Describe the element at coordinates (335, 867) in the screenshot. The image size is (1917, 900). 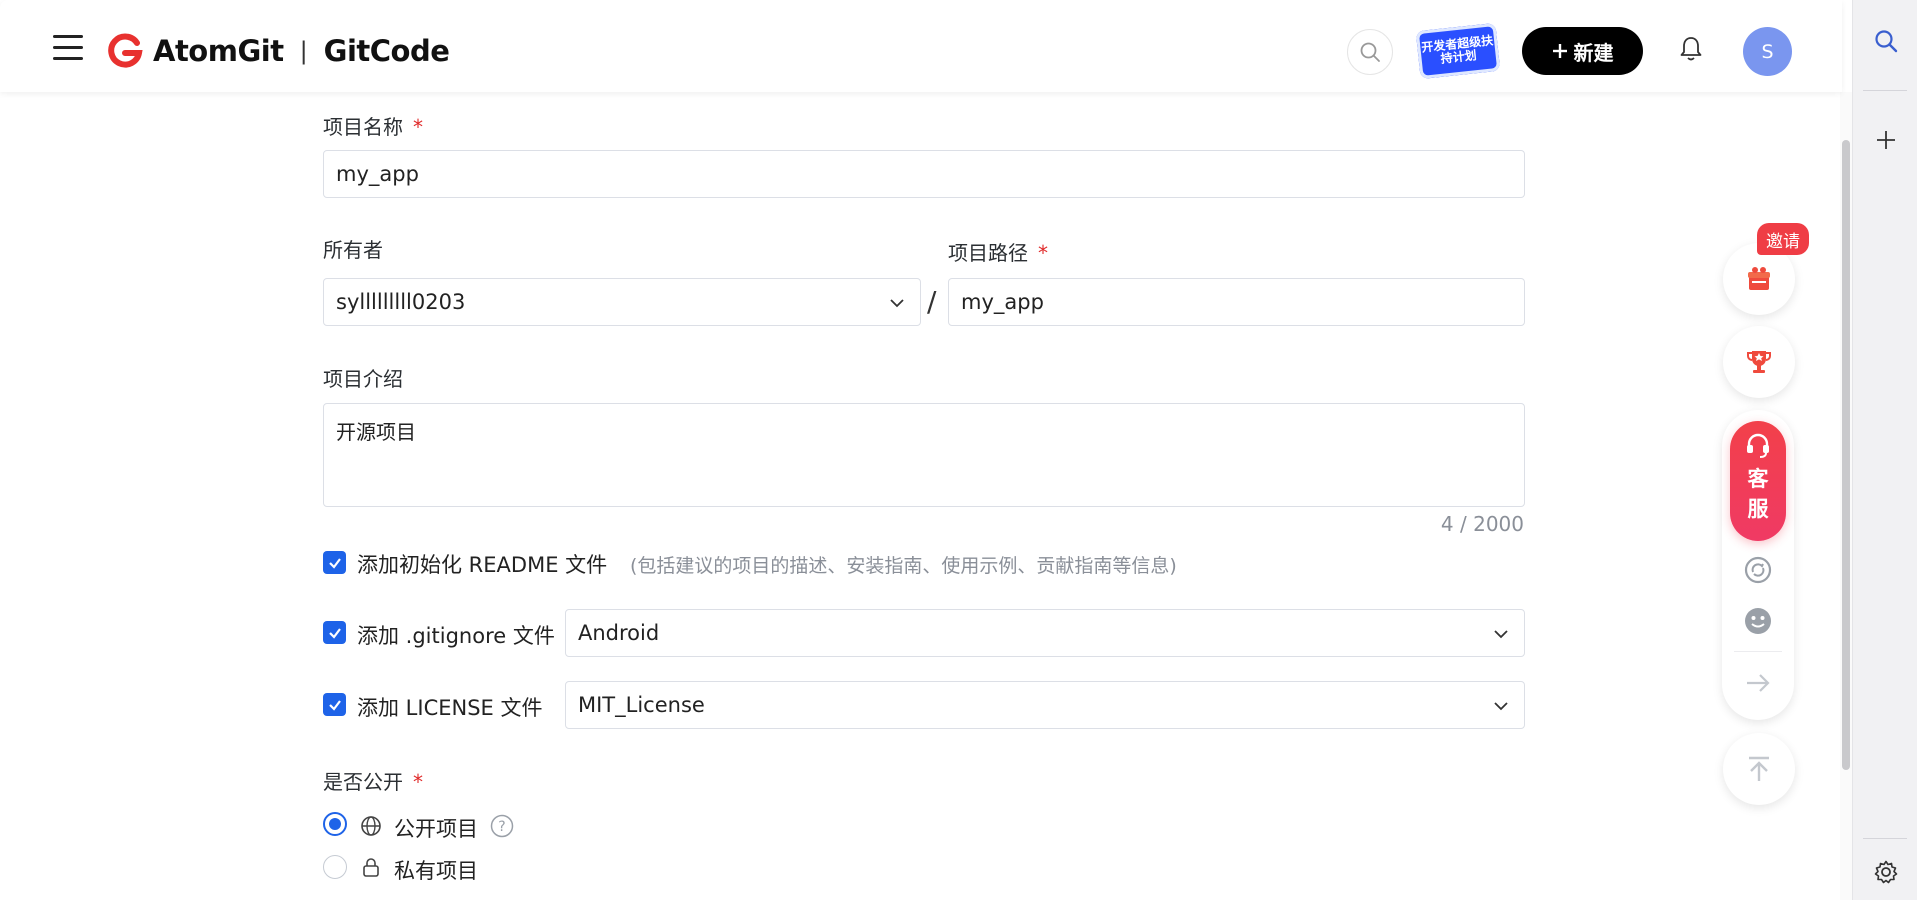
I see `private-radio` at that location.